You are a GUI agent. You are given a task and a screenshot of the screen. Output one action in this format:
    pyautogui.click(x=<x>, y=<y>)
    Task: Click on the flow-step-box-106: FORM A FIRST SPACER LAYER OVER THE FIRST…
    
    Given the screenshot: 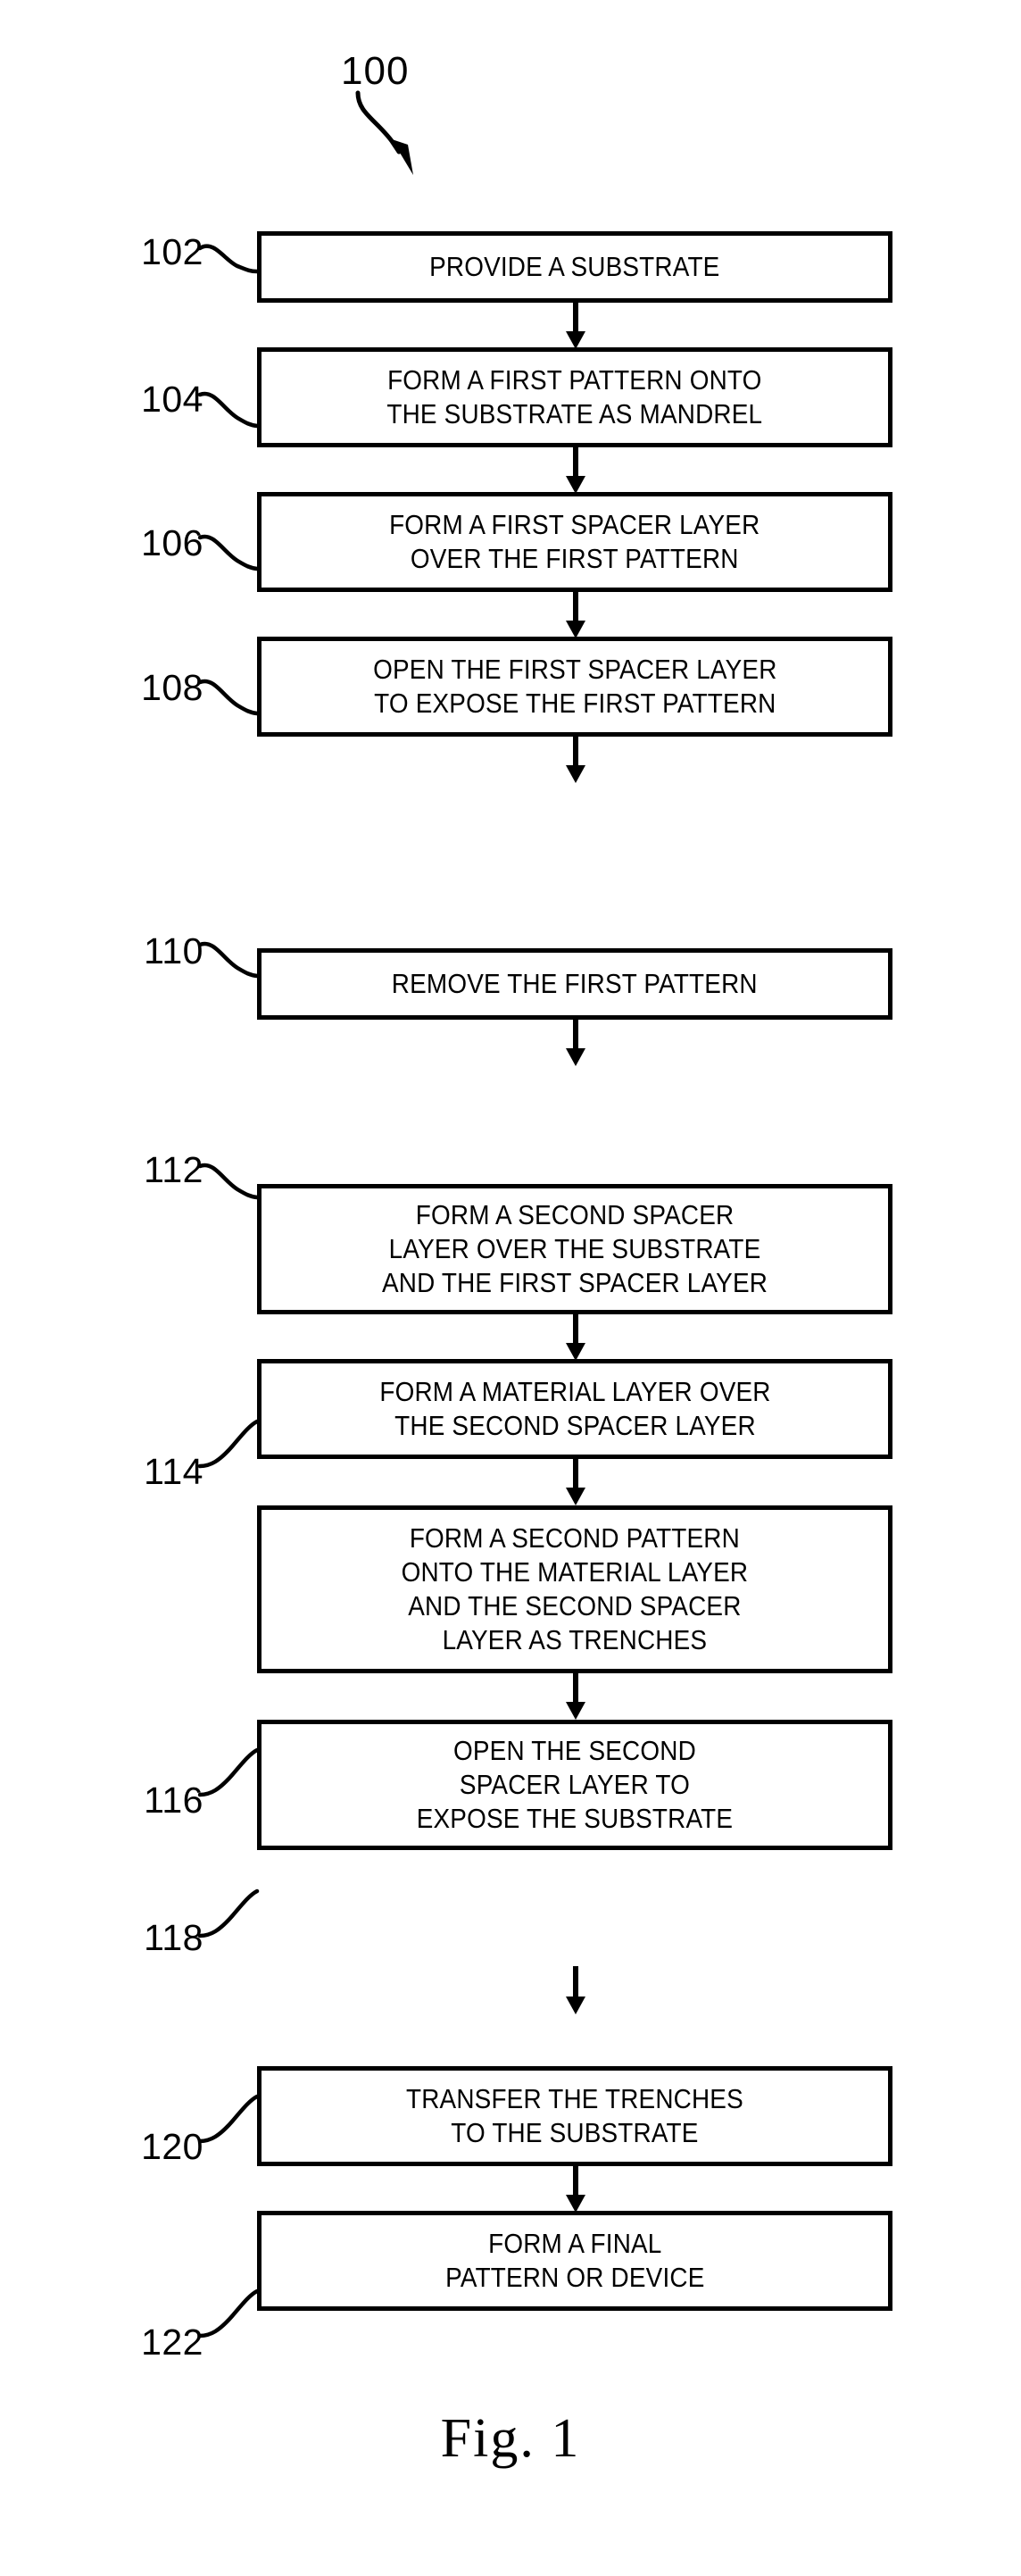 What is the action you would take?
    pyautogui.click(x=574, y=542)
    